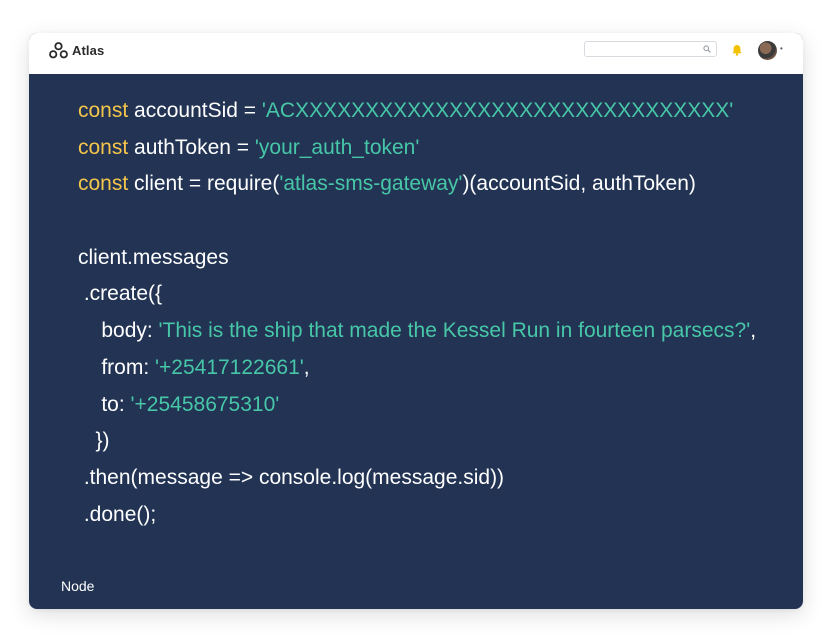 The image size is (831, 642). I want to click on search-input, so click(642, 52).